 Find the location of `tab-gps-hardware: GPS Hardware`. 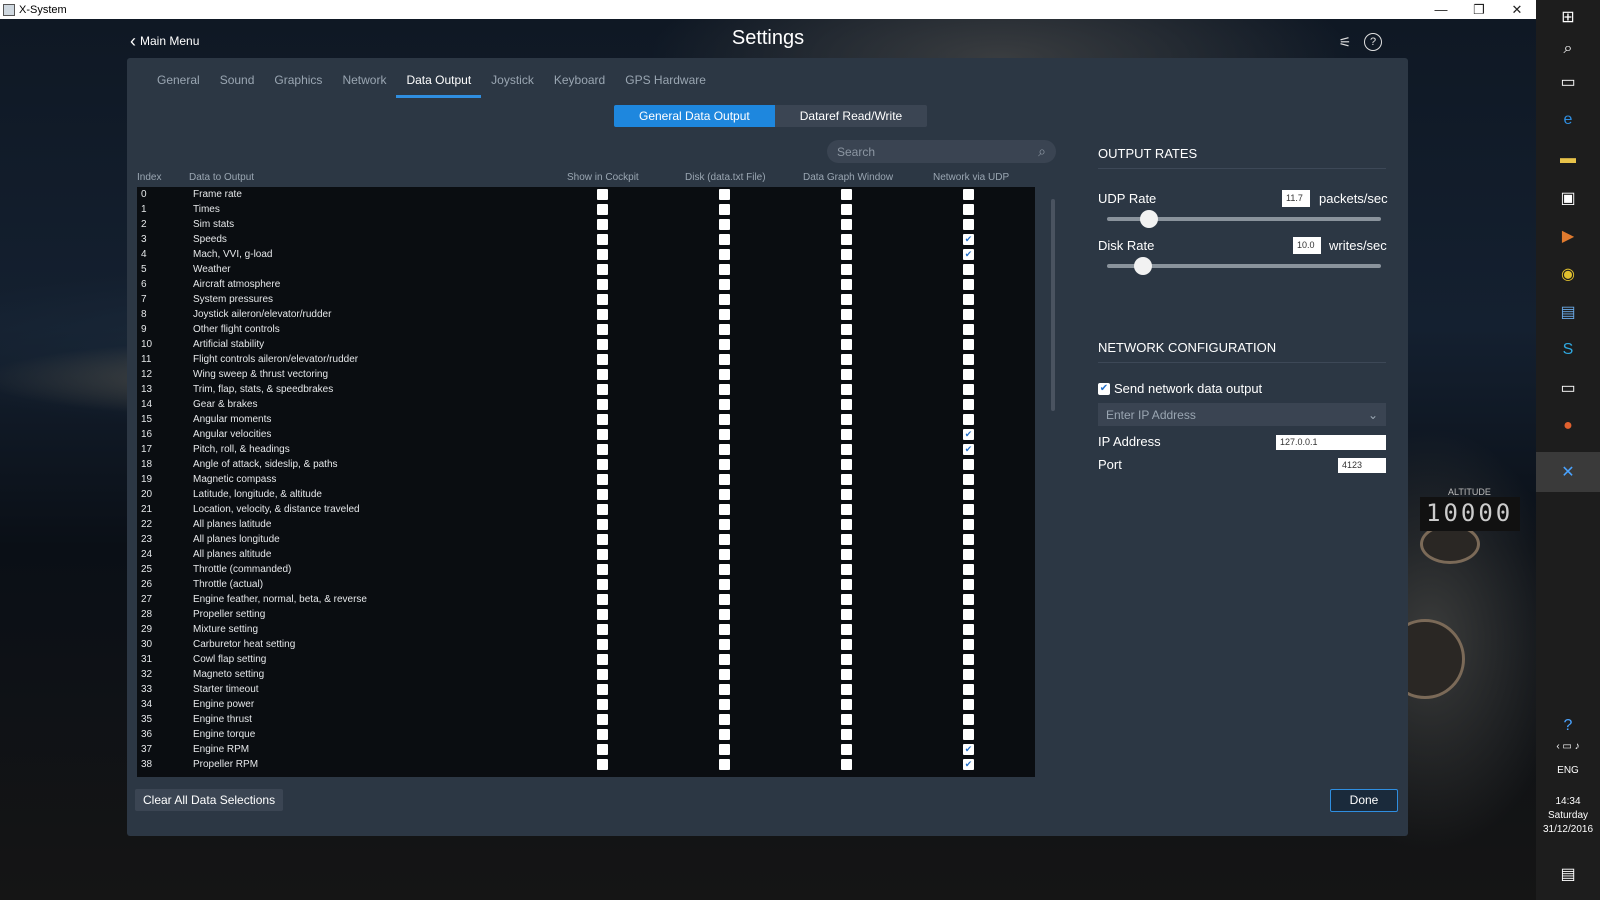

tab-gps-hardware: GPS Hardware is located at coordinates (665, 84).